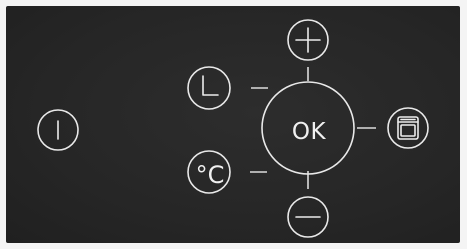 The image size is (467, 249). What do you see at coordinates (58, 130) in the screenshot?
I see `power-button` at bounding box center [58, 130].